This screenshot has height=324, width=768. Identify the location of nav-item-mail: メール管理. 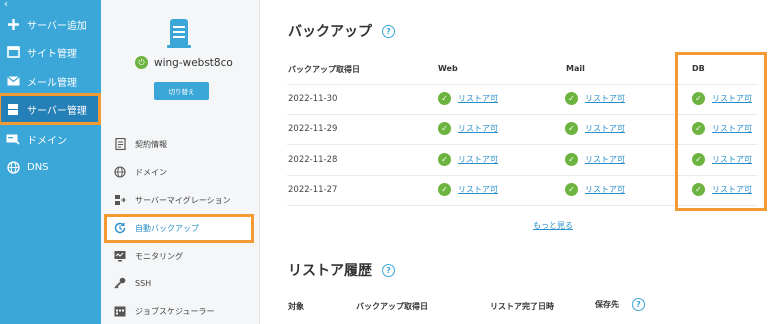
(50, 81).